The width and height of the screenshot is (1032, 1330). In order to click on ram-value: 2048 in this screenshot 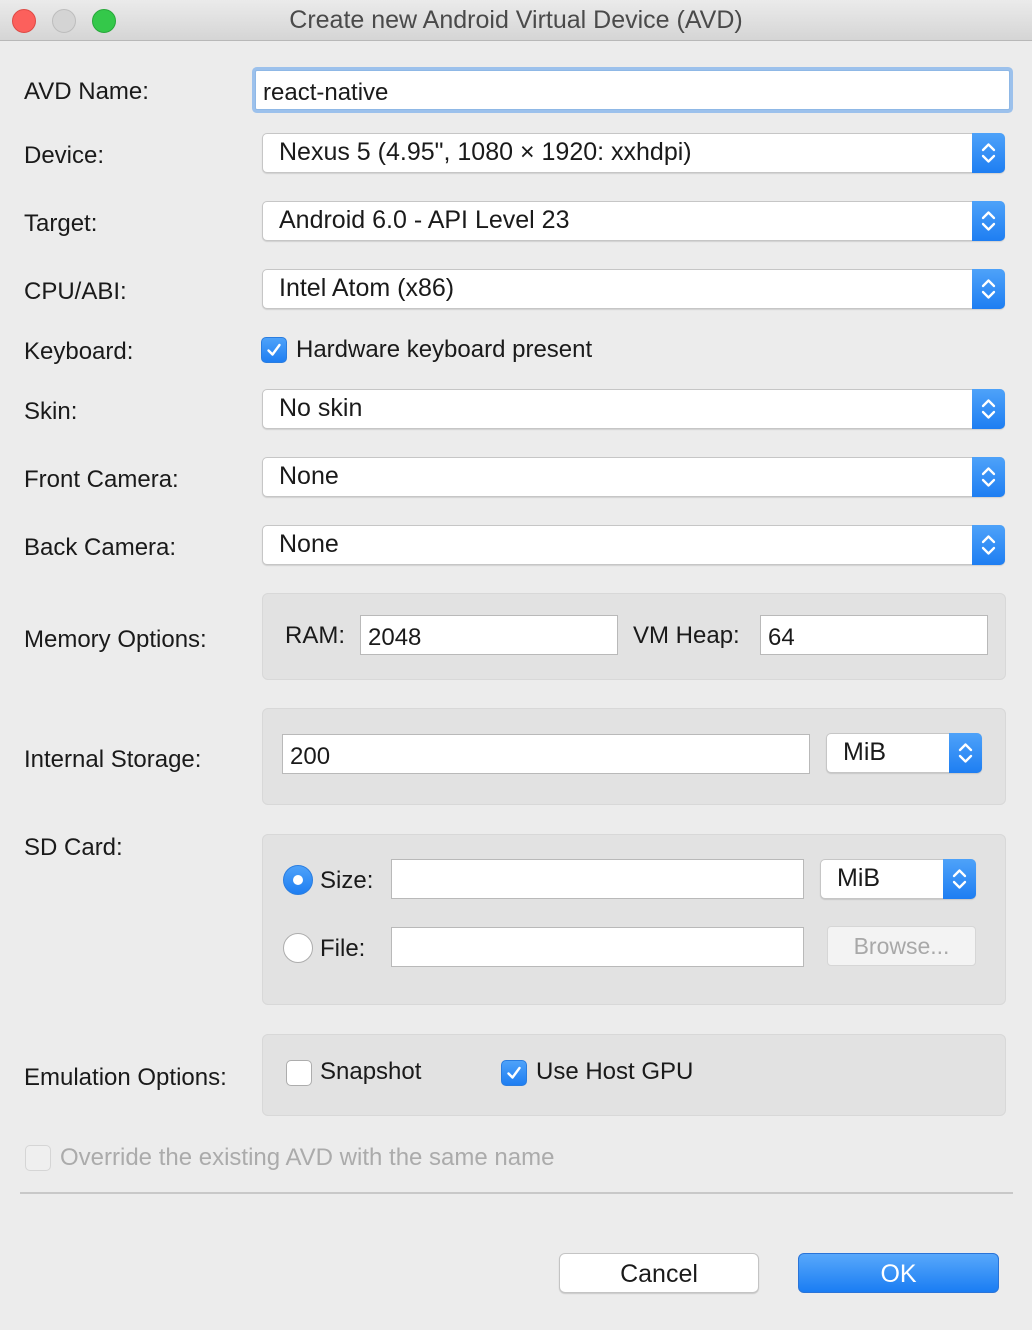, I will do `click(395, 637)`.